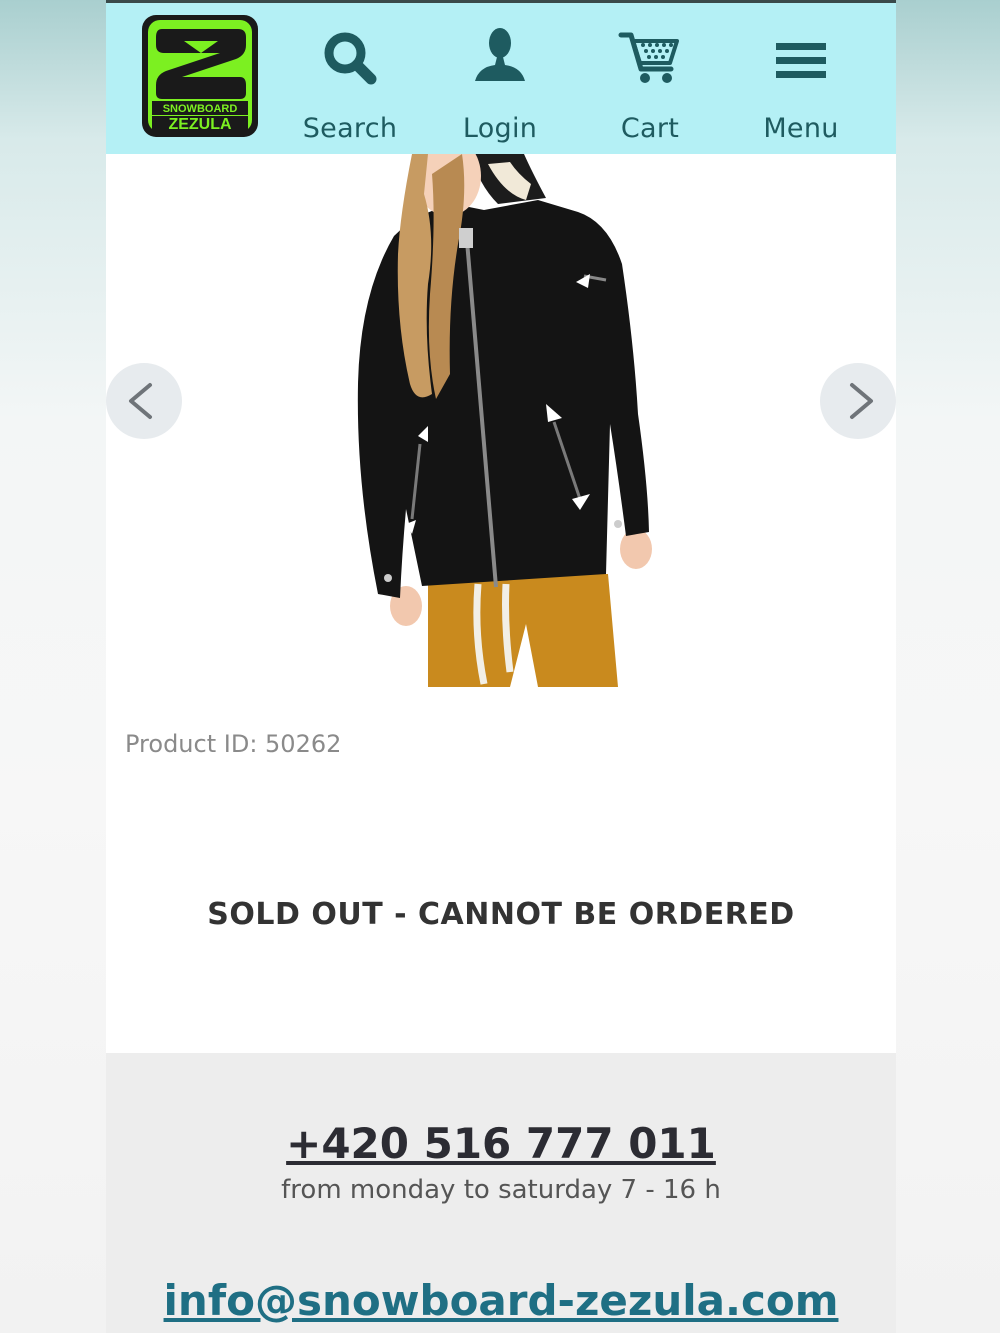 This screenshot has width=1000, height=1333. What do you see at coordinates (233, 744) in the screenshot?
I see `product-id: Product ID: 50262` at bounding box center [233, 744].